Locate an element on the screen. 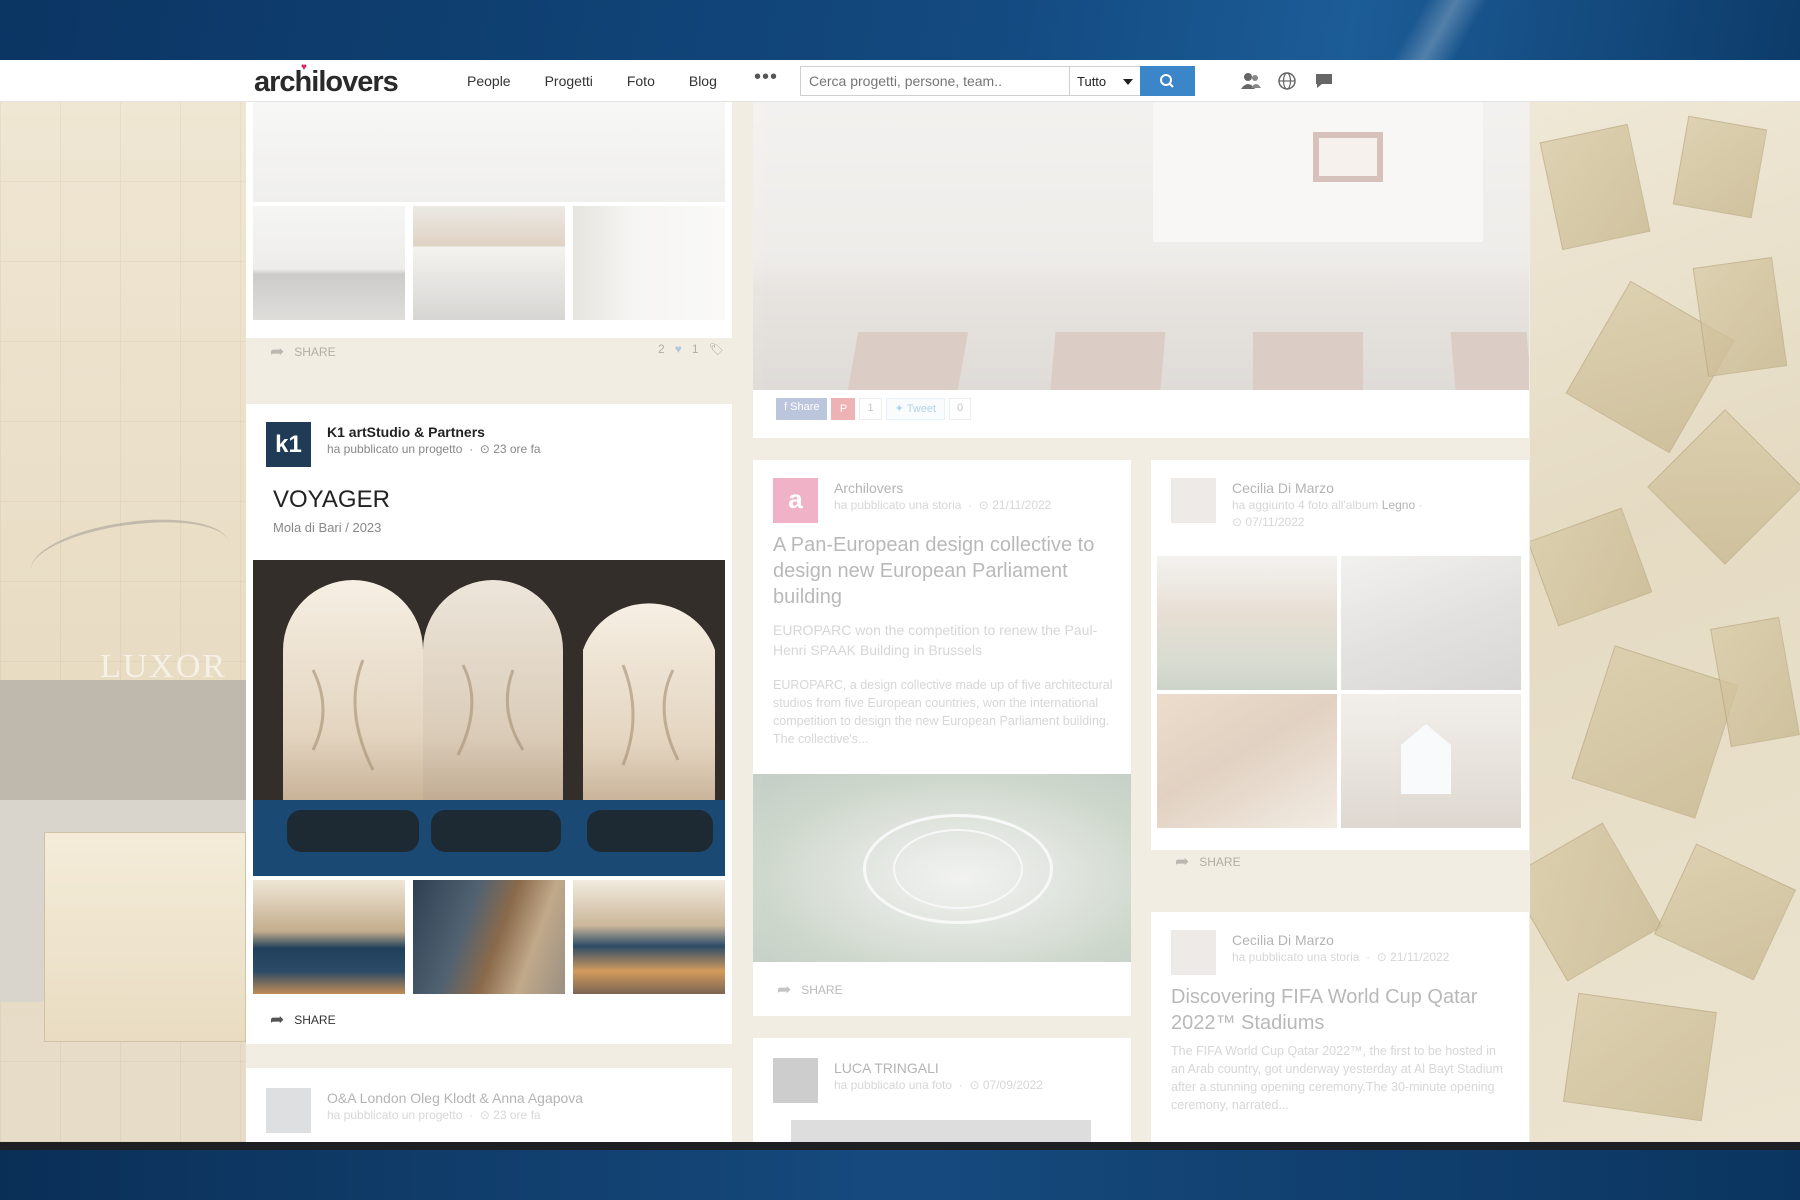 This screenshot has width=1800, height=1200. twitter-icon: ✦ is located at coordinates (900, 409).